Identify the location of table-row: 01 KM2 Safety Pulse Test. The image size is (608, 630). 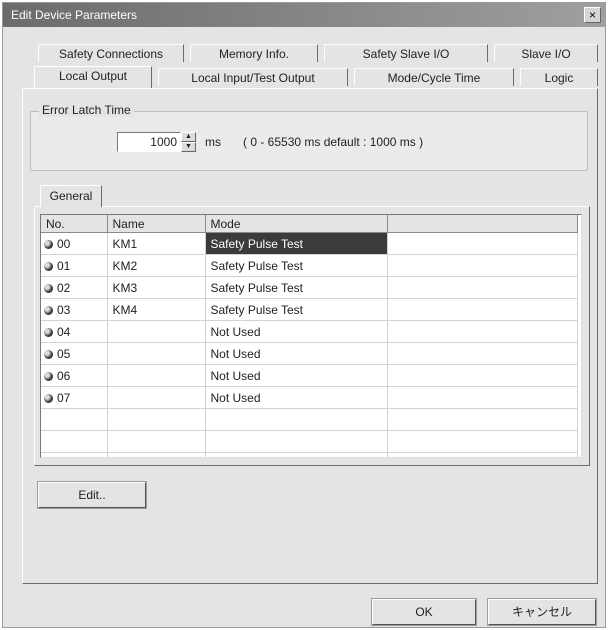
(309, 265).